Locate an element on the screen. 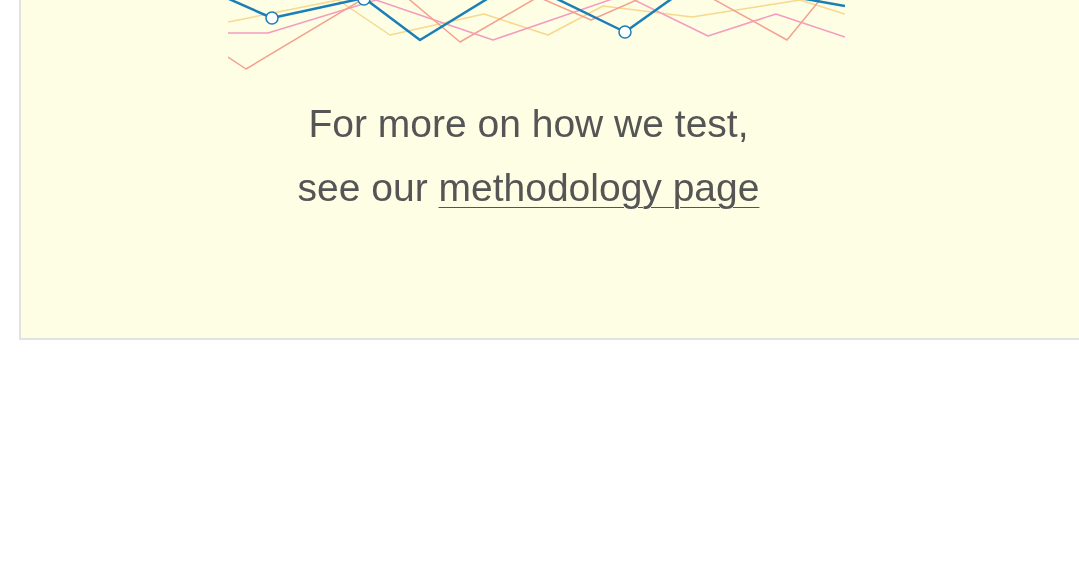 The width and height of the screenshot is (1079, 588). methodology-note: For more on how we test, see our methodology page is located at coordinates (528, 156).